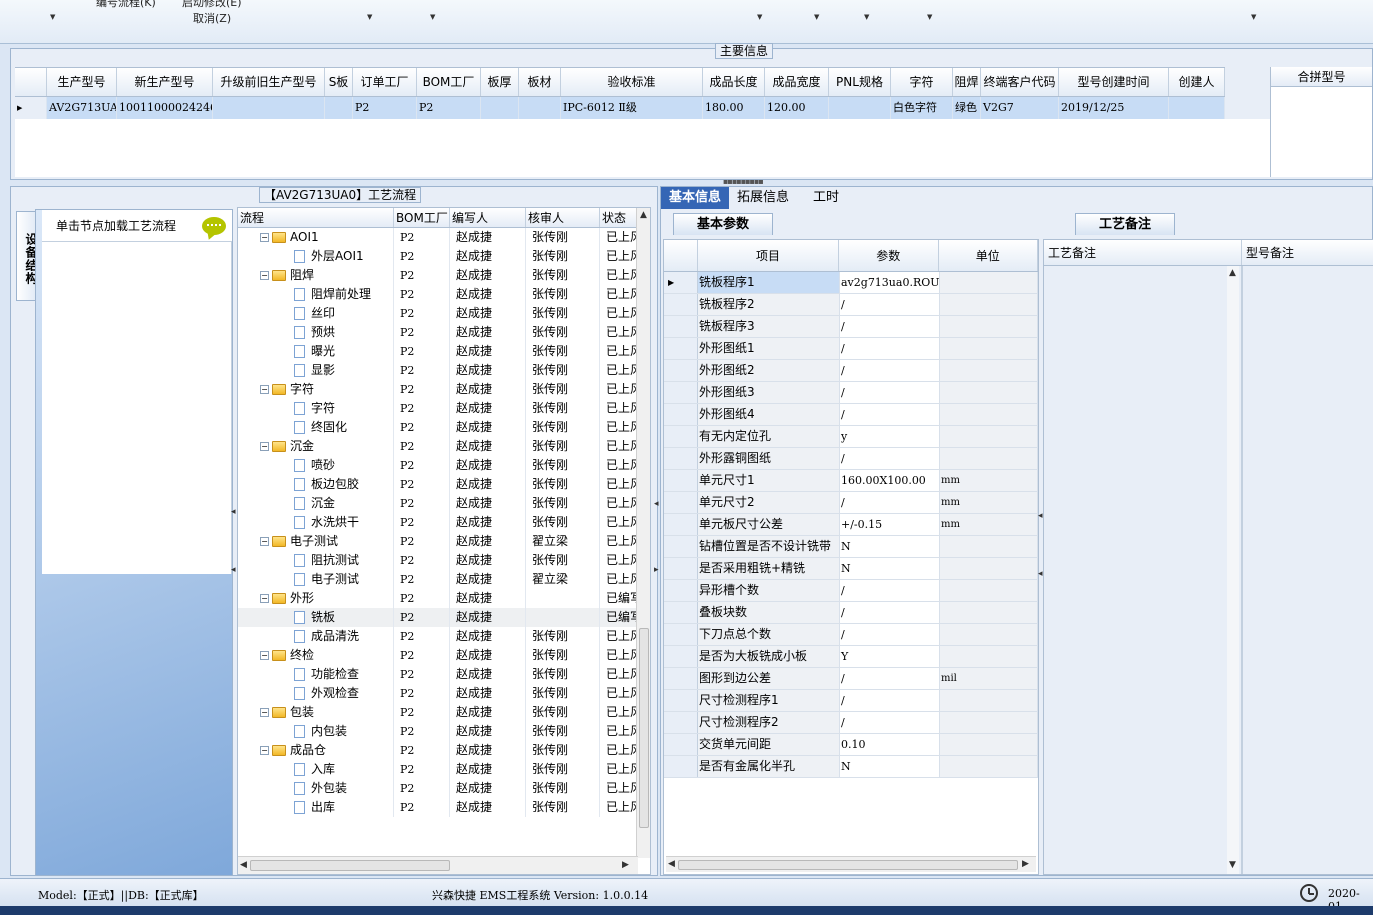  I want to click on tree-row: 终固化 P2 赵成捷 张传刚 已上风, so click(443, 427).